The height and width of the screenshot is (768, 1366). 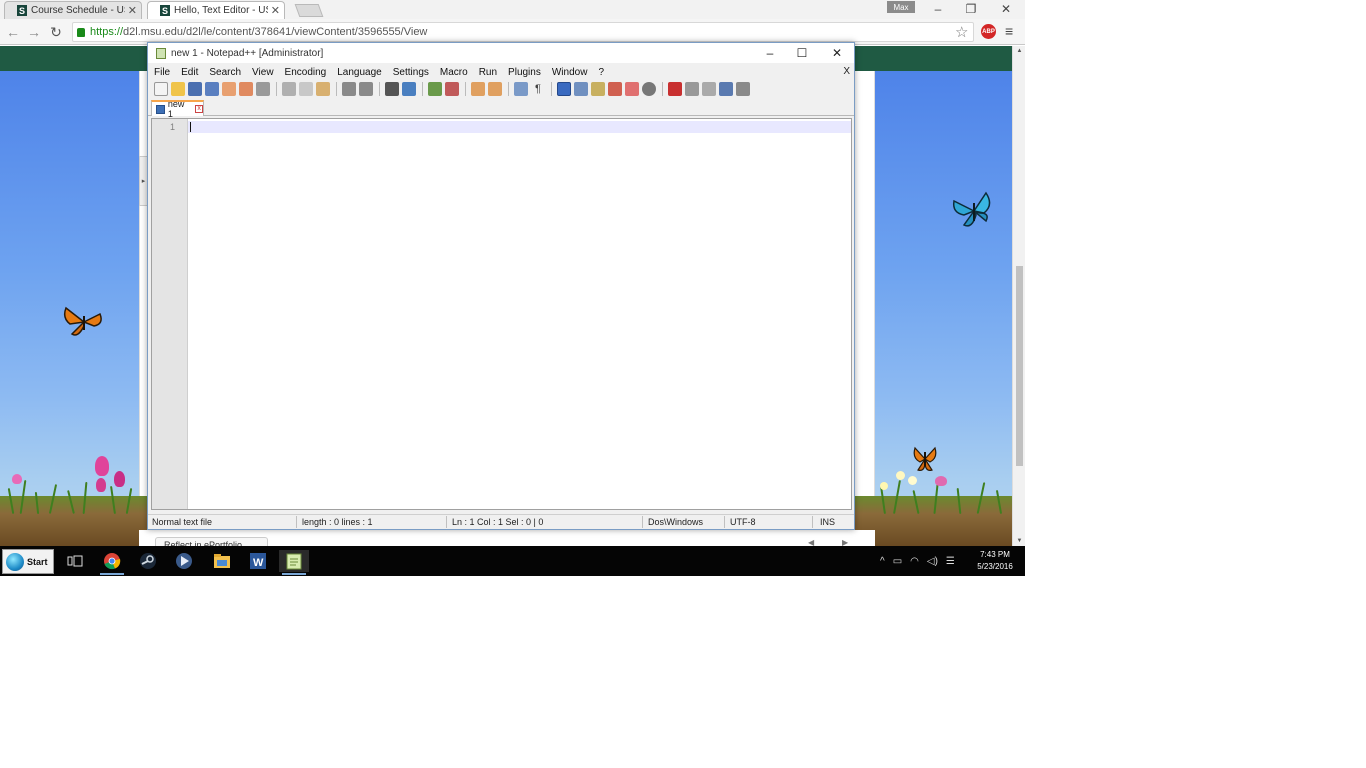 What do you see at coordinates (524, 72) in the screenshot?
I see `menu-plugins: Plugins` at bounding box center [524, 72].